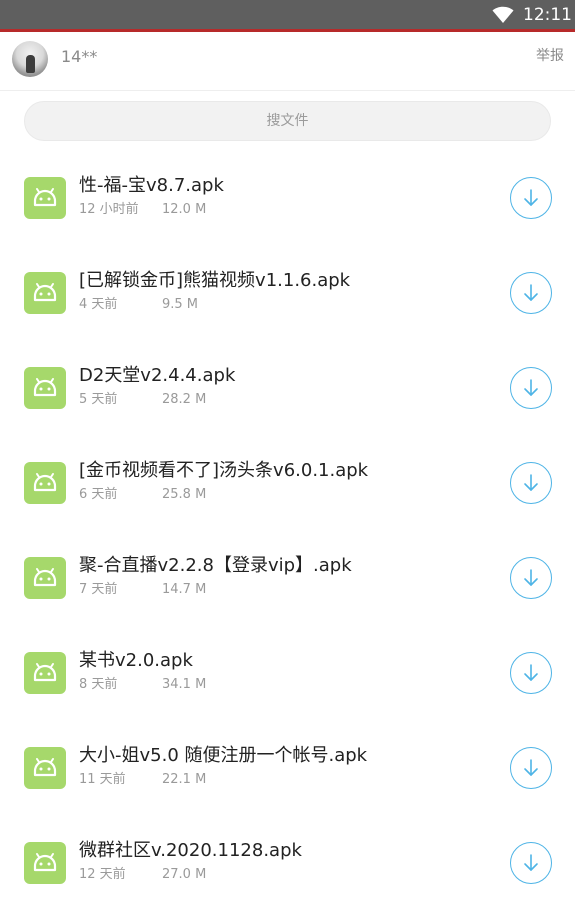 The width and height of the screenshot is (575, 921). Describe the element at coordinates (287, 292) in the screenshot. I see `list-item: [已解锁金币]熊猫视频v1.1.6.apk 4 天前 9.5 M` at that location.